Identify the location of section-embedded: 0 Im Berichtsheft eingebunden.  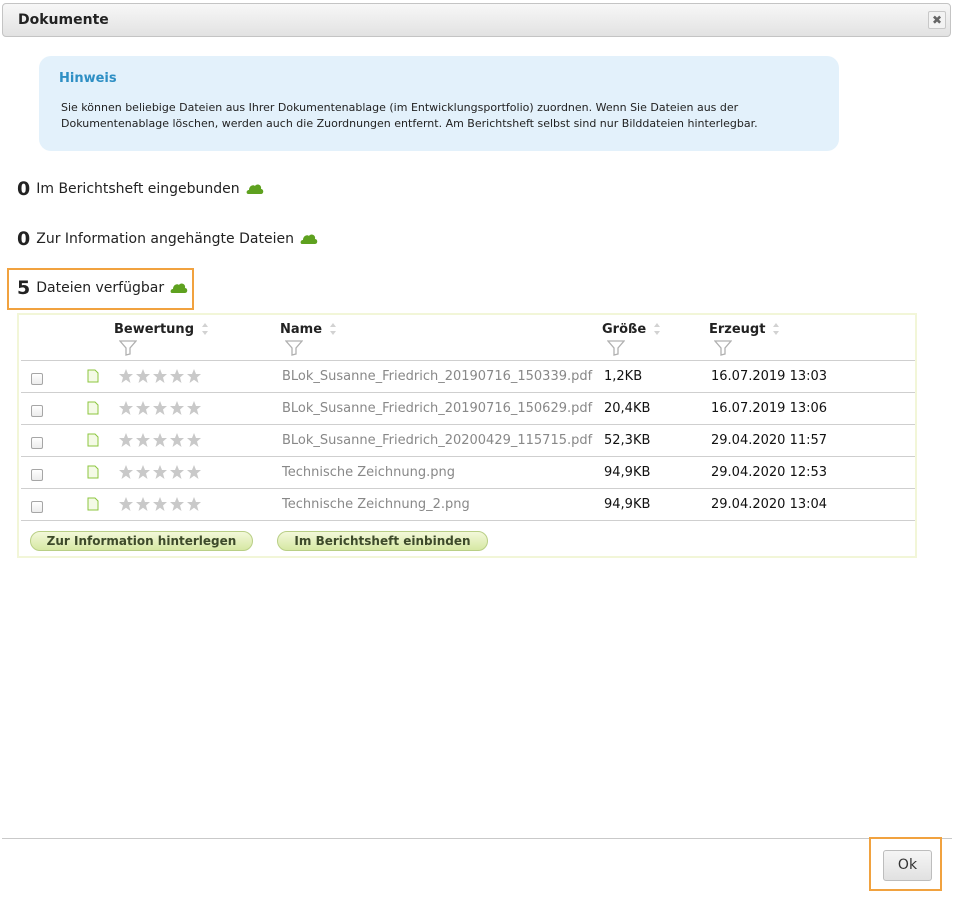
(140, 189).